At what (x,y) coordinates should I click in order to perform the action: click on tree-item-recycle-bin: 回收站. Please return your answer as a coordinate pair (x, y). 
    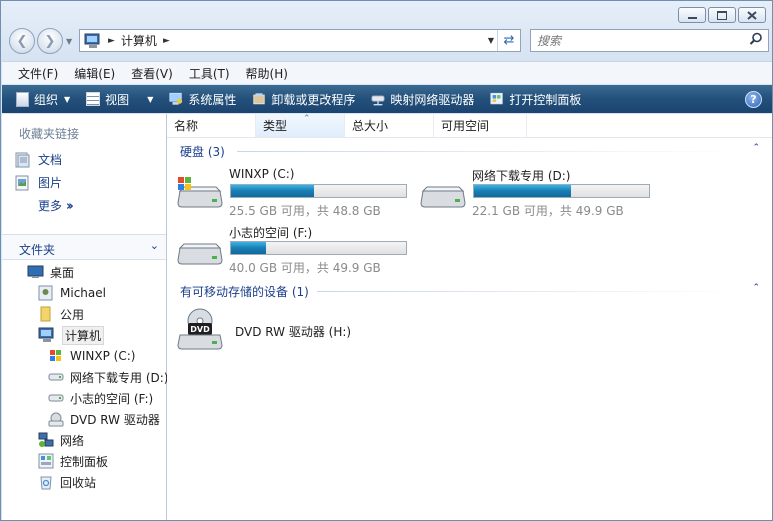
    Looking at the image, I should click on (67, 482).